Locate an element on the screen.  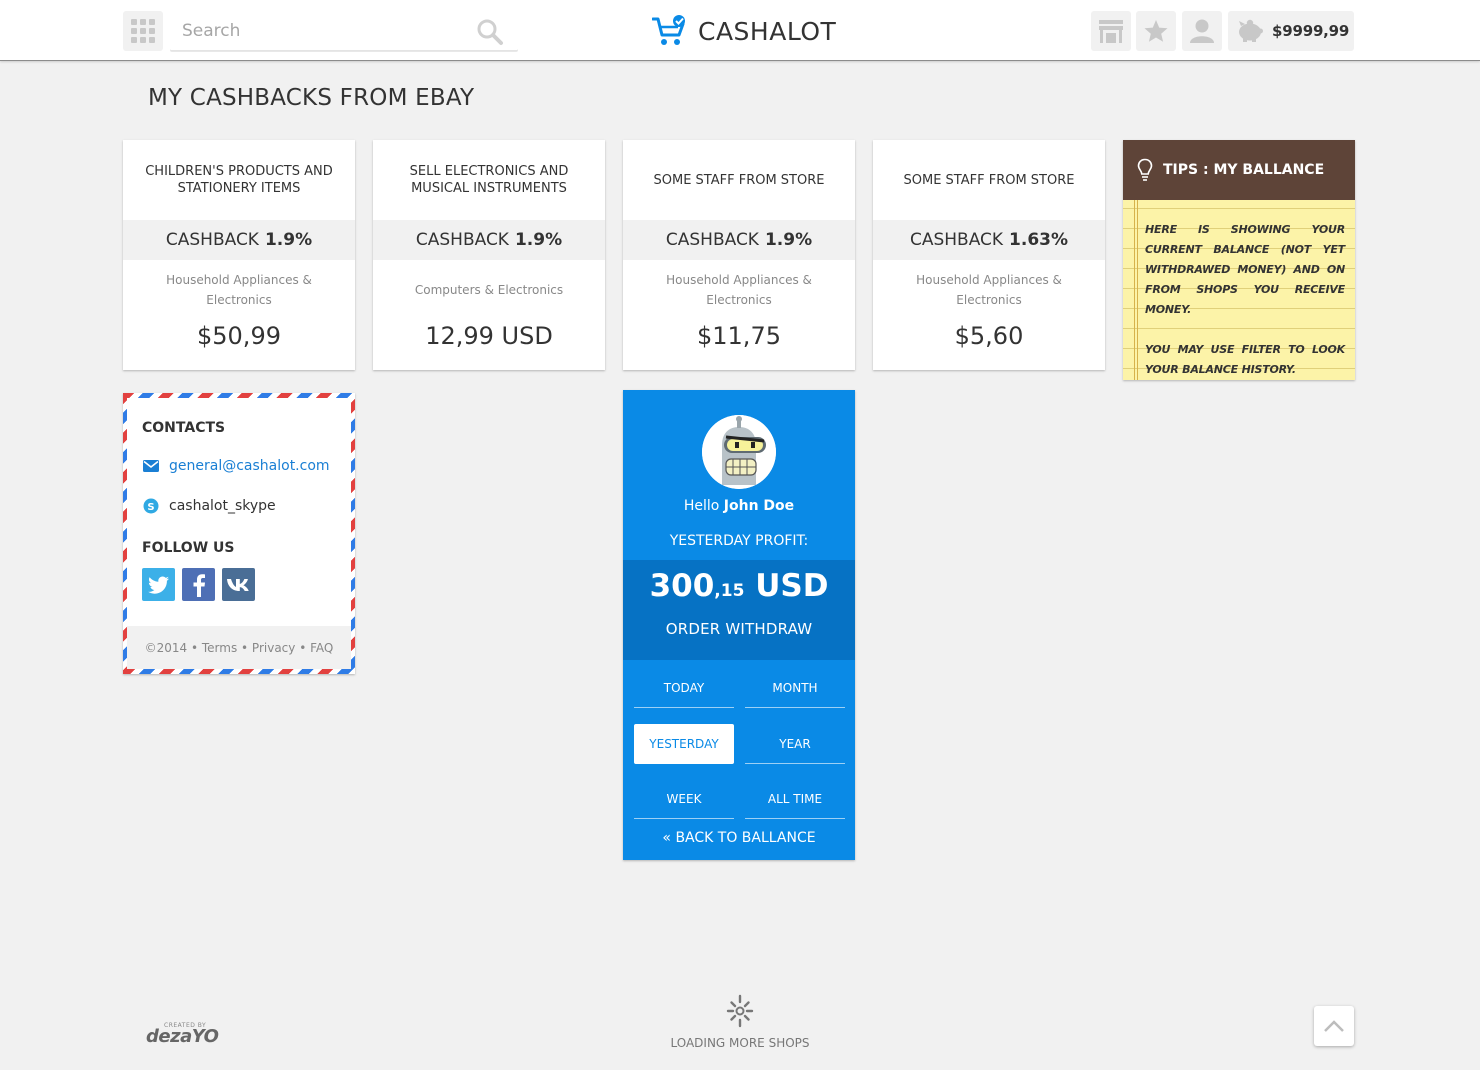
contact-email-row: general@cashalot.com is located at coordinates (236, 466).